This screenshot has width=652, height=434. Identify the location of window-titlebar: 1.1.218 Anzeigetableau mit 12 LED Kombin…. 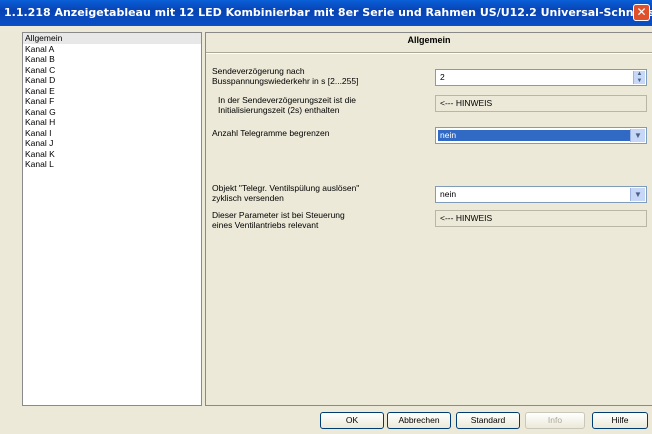
(326, 13).